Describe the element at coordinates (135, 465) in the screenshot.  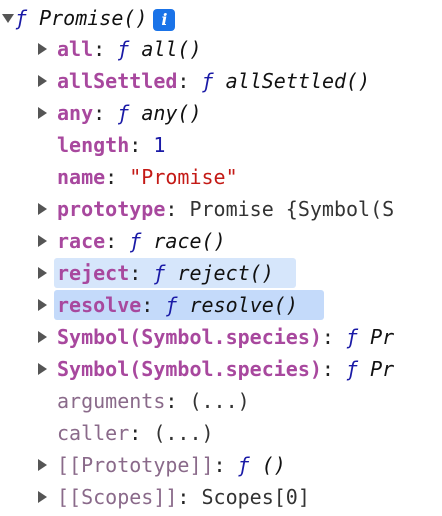
I see `property-key: [[Prototype]]` at that location.